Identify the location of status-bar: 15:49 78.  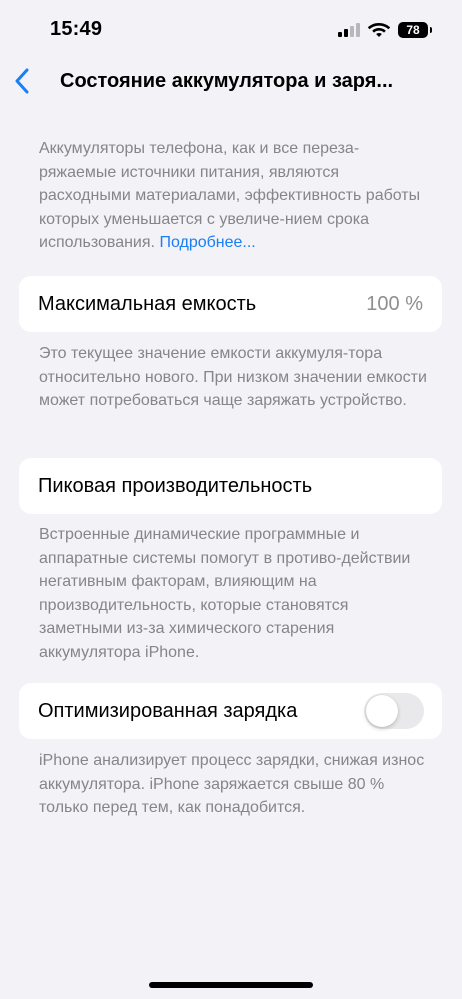
(231, 31).